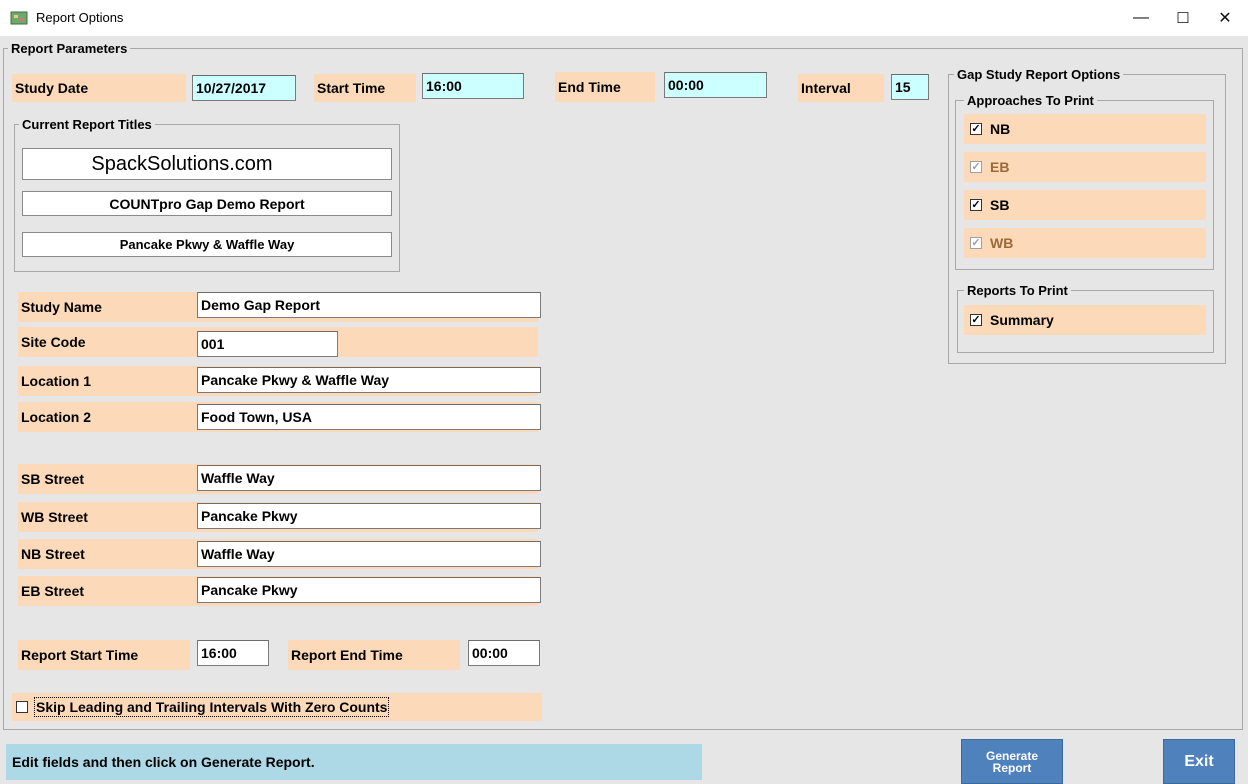 Image resolution: width=1248 pixels, height=784 pixels. What do you see at coordinates (976, 167) in the screenshot?
I see `eb-checkbox: ✓` at bounding box center [976, 167].